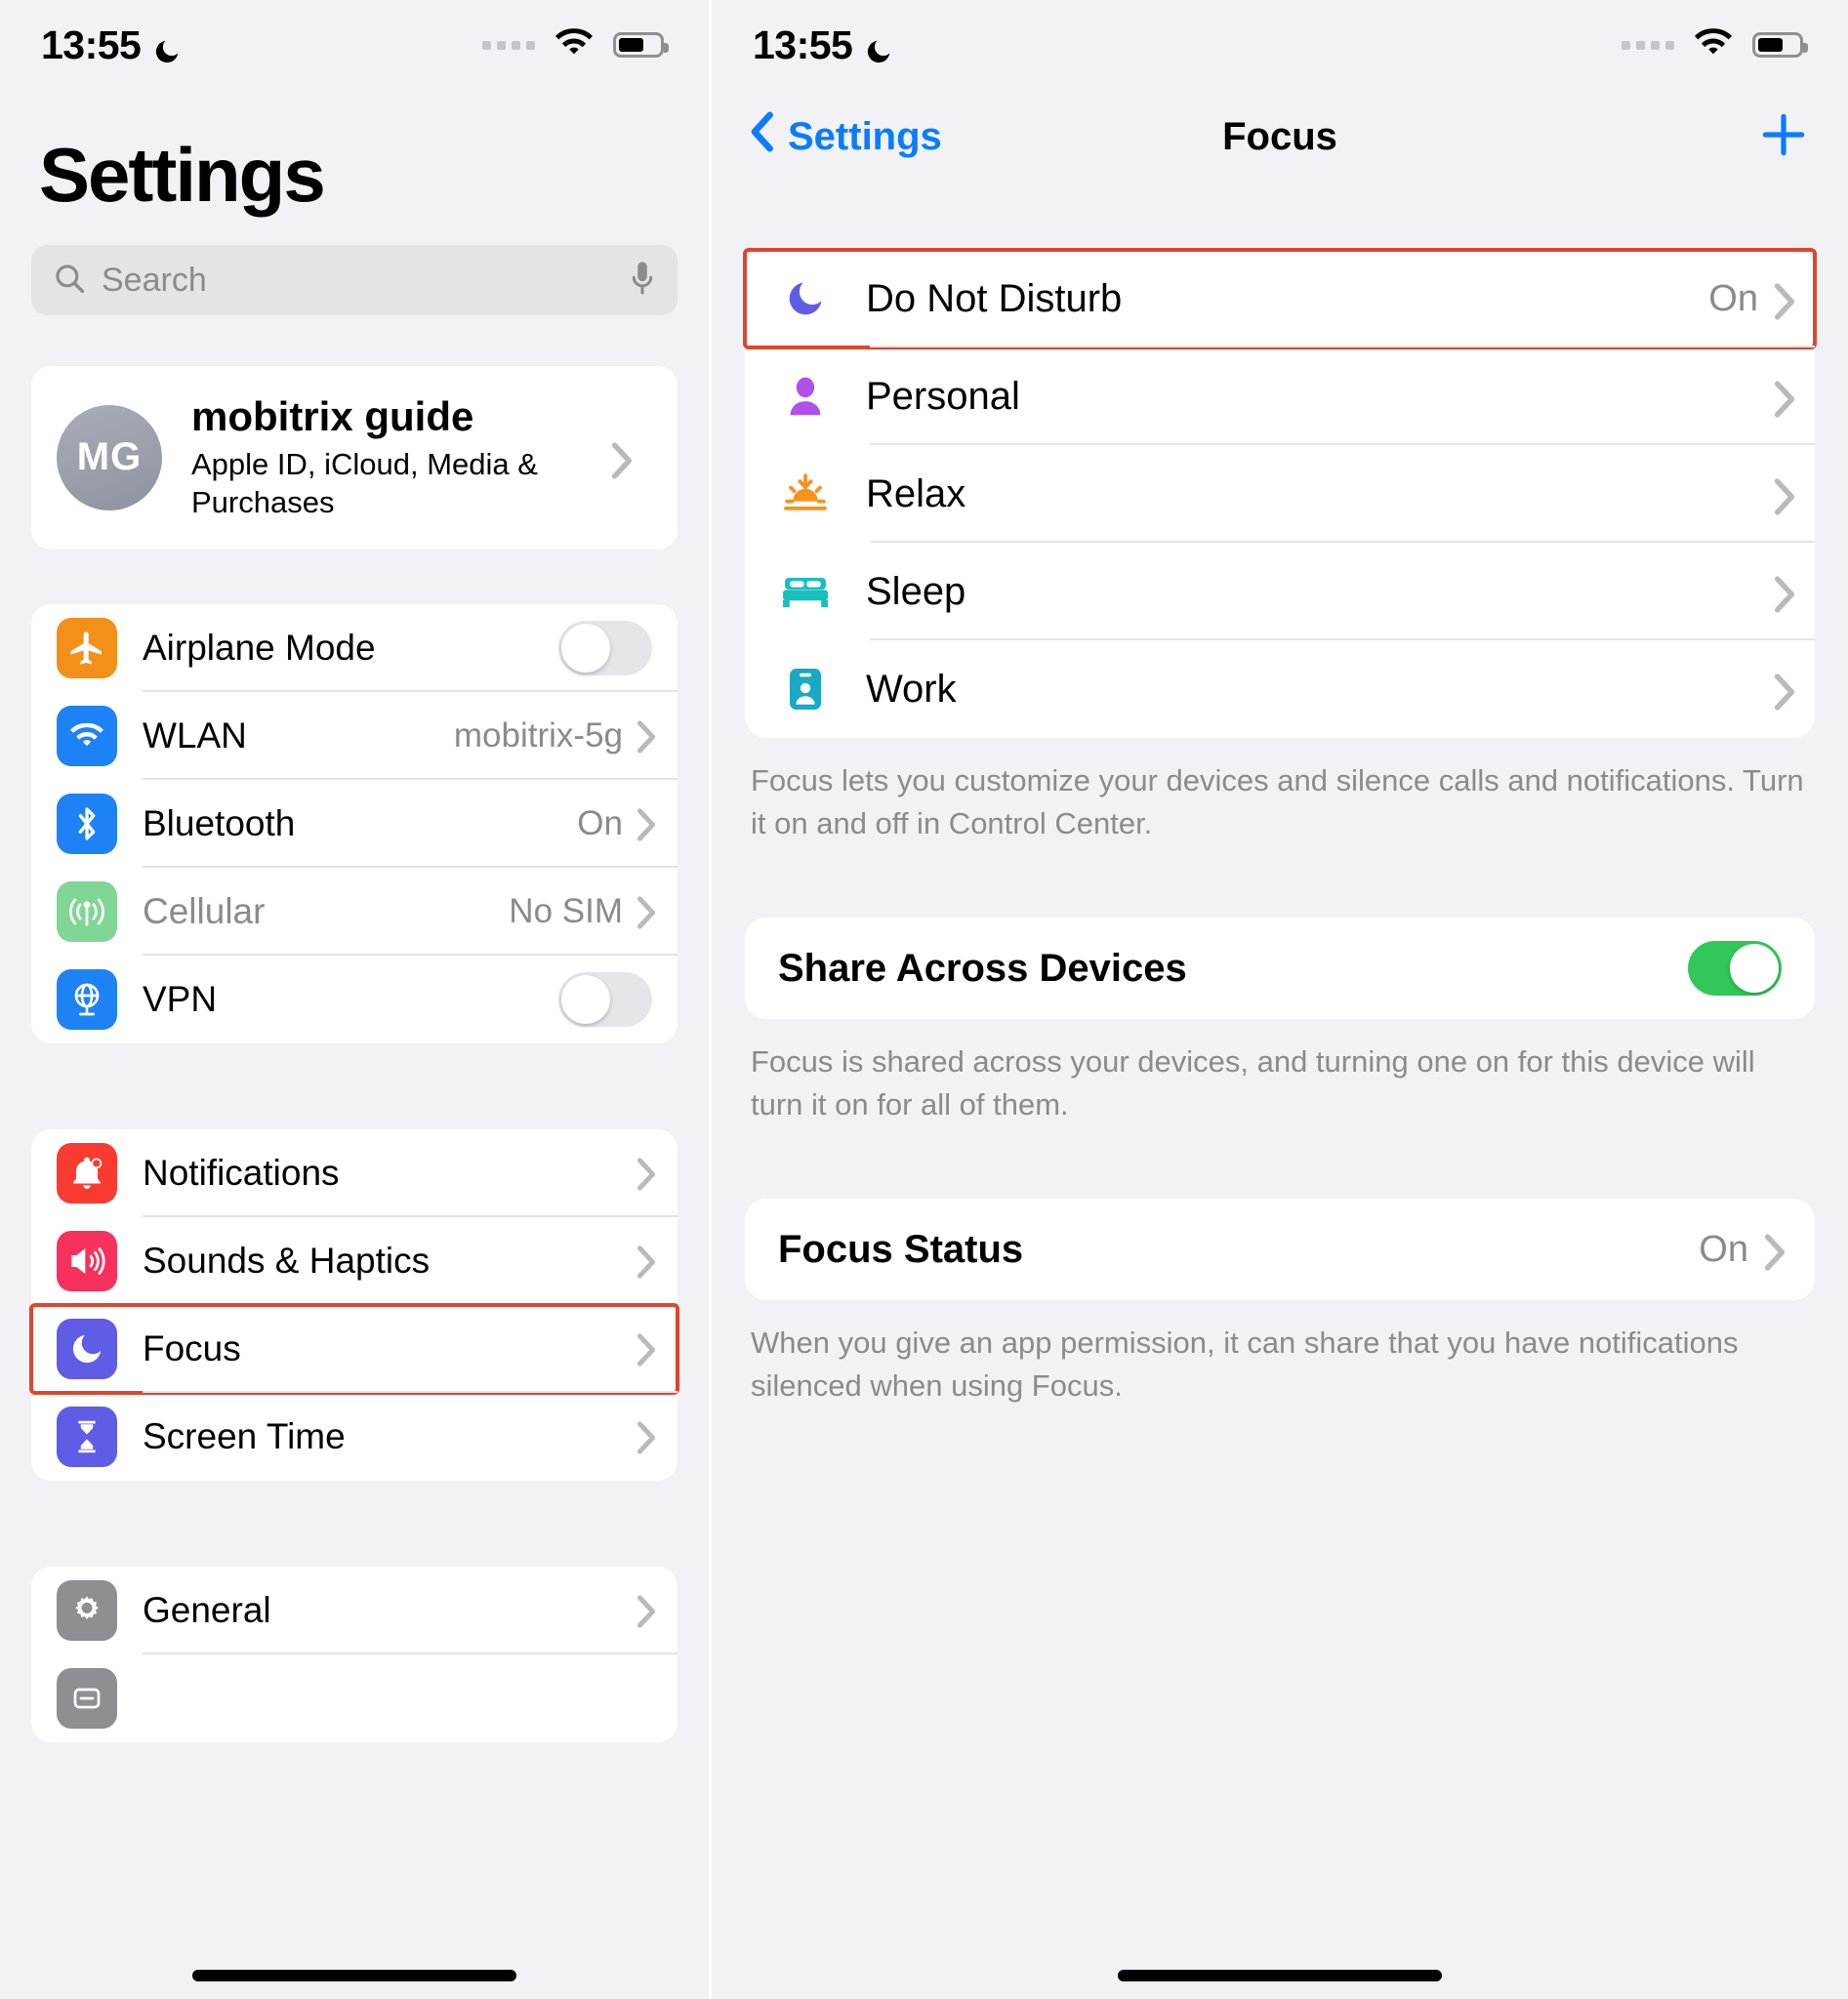  Describe the element at coordinates (354, 1610) in the screenshot. I see `settings-row-general: General` at that location.